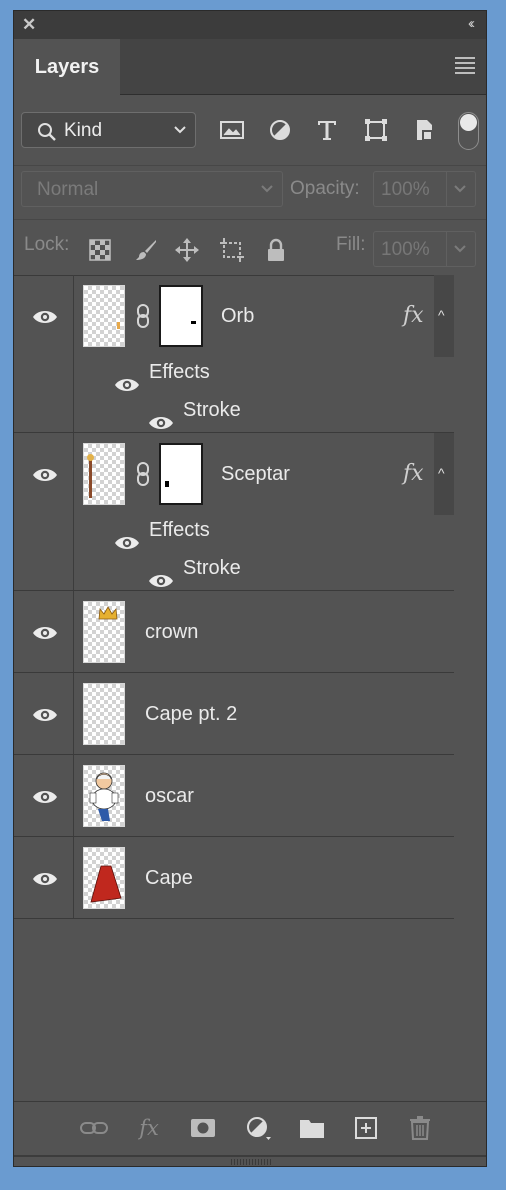 The height and width of the screenshot is (1190, 506). What do you see at coordinates (325, 188) in the screenshot?
I see `opacity-label: Opacity:` at bounding box center [325, 188].